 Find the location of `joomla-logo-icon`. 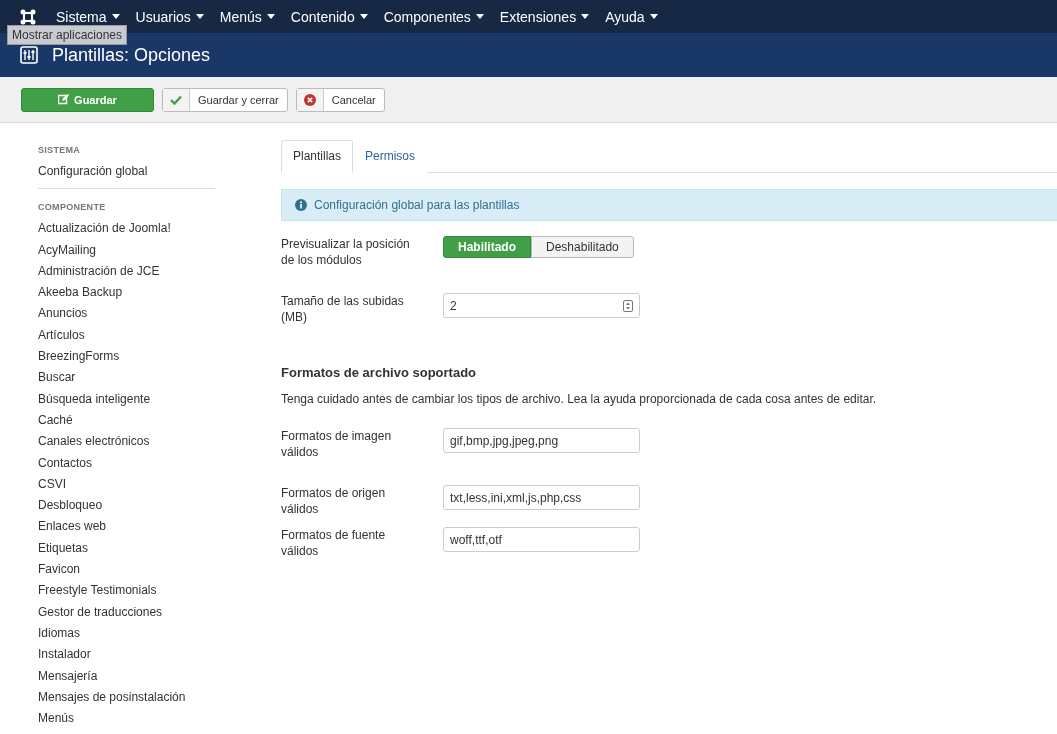

joomla-logo-icon is located at coordinates (28, 16).